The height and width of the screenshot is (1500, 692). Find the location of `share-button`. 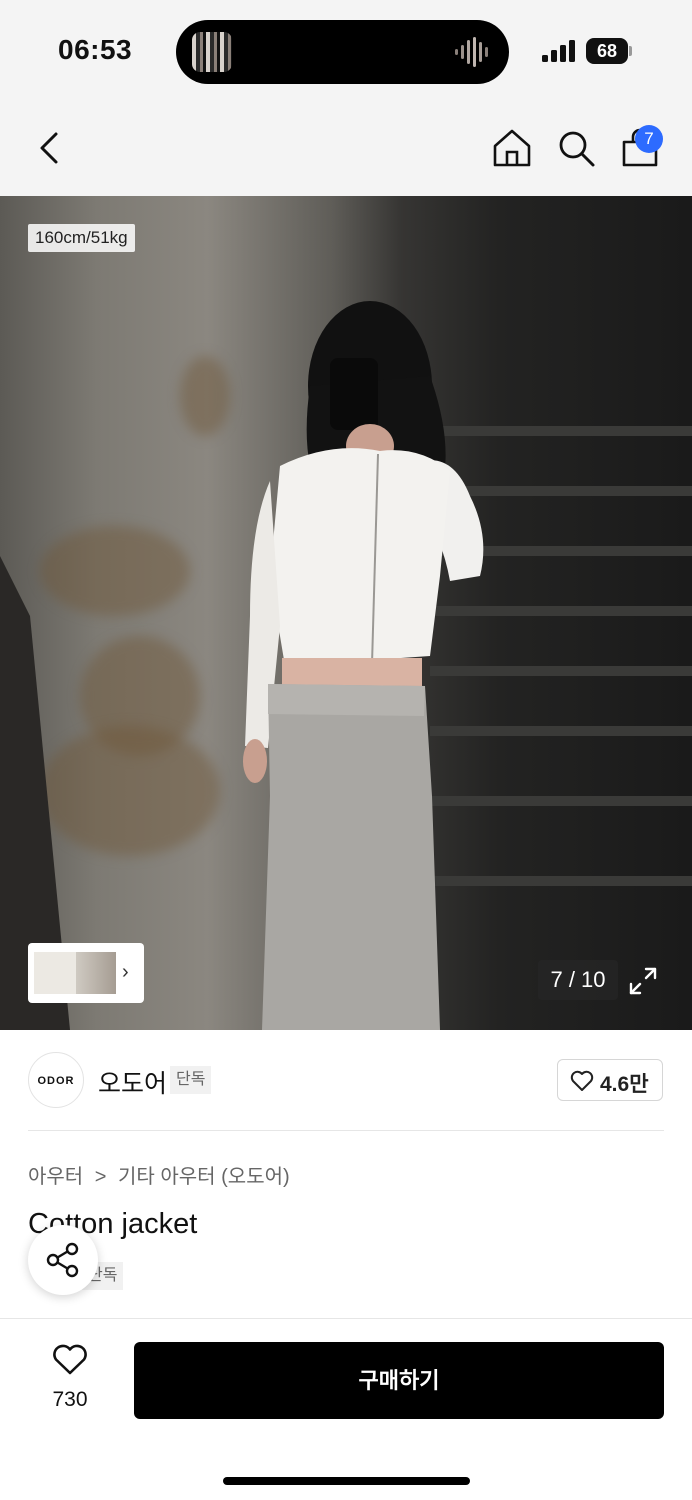

share-button is located at coordinates (63, 1260).